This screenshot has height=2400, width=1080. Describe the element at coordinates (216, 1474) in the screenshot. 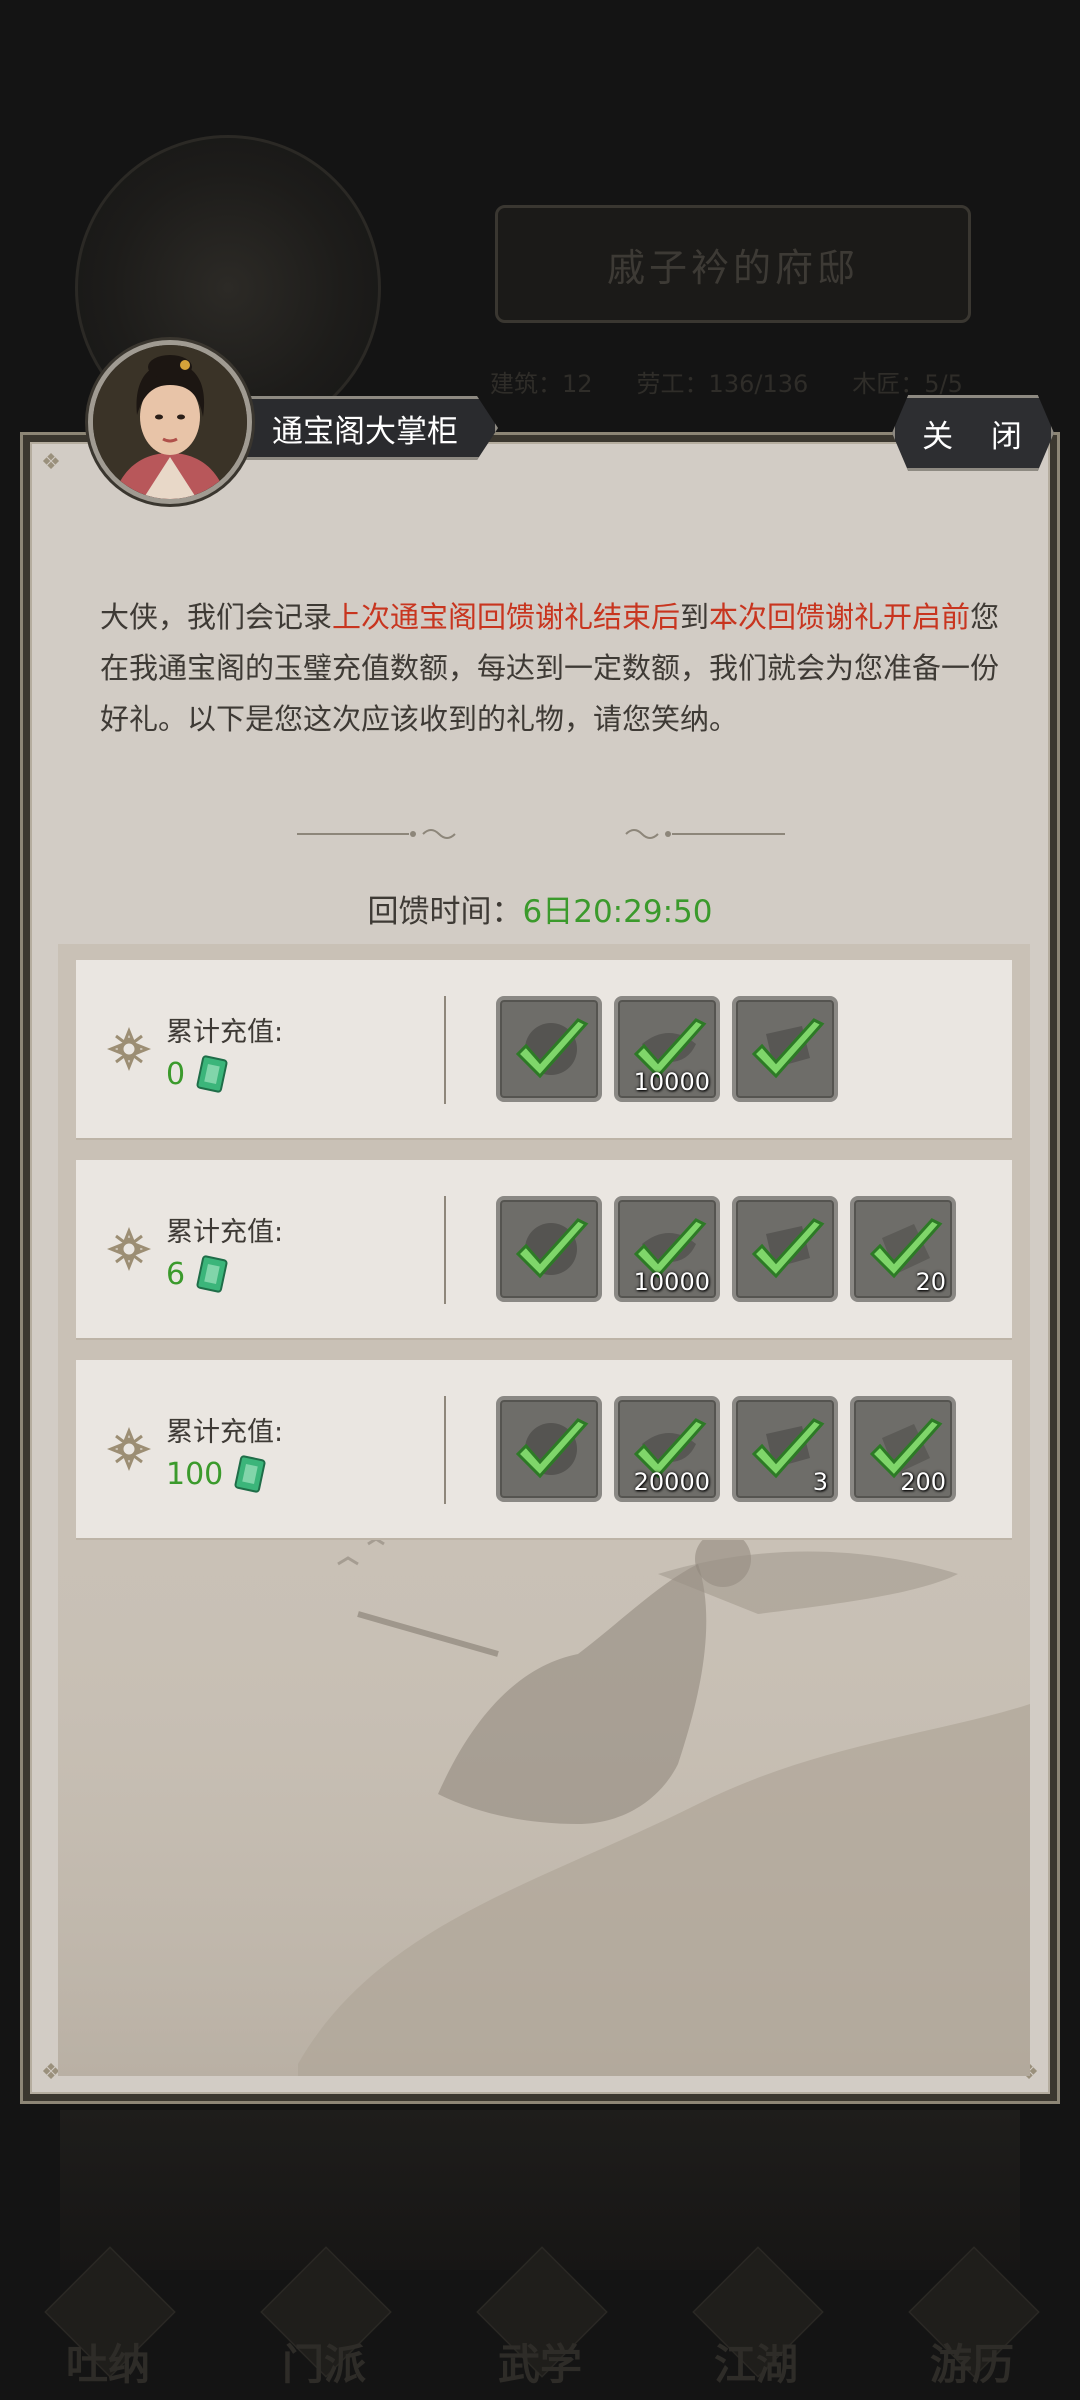

I see `tier-amount: 100` at that location.